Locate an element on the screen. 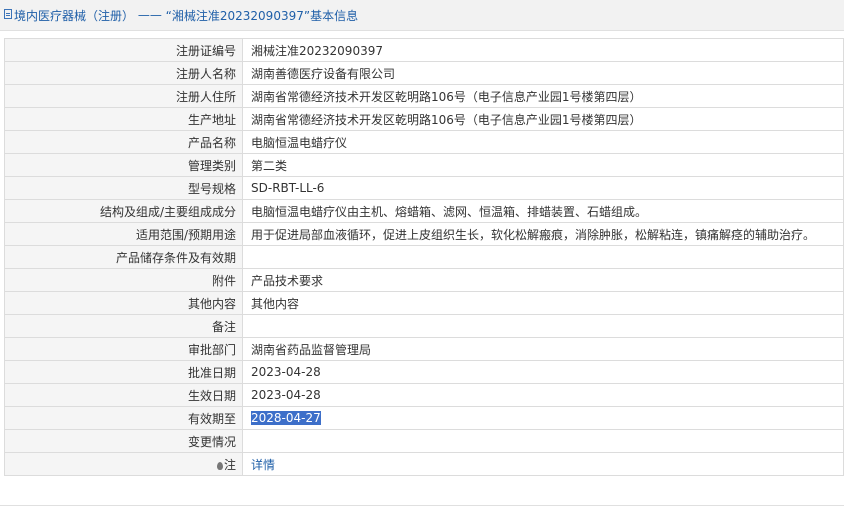 This screenshot has width=844, height=508. row-value: 湖南省药品监督管理局 is located at coordinates (543, 349).